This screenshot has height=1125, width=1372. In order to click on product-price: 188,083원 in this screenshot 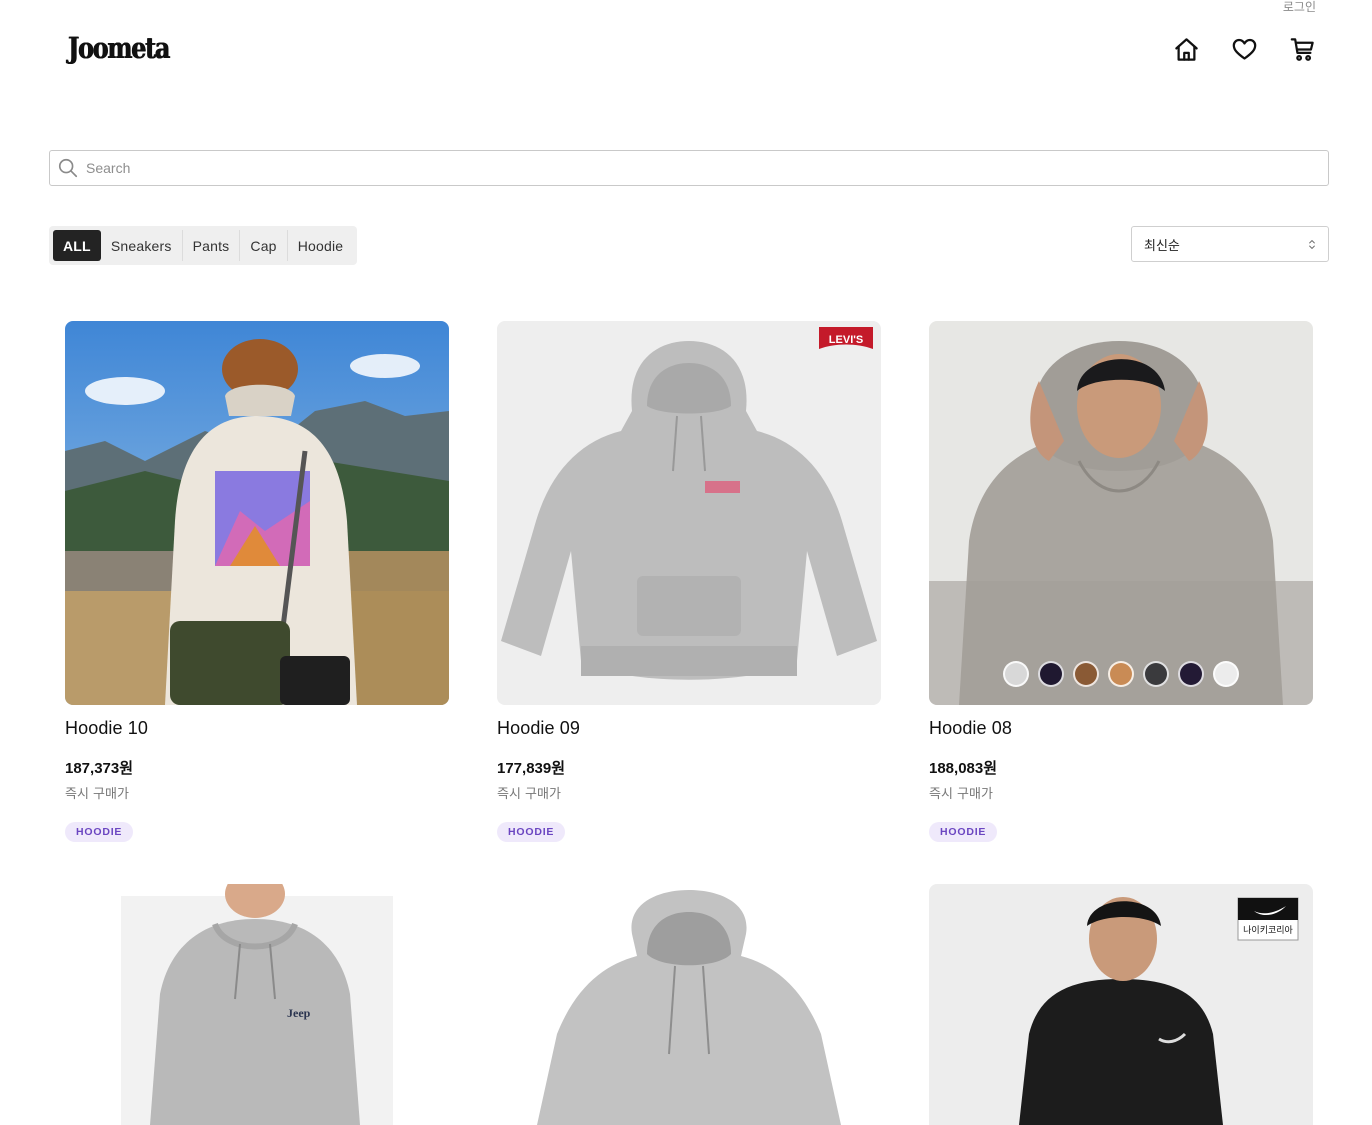, I will do `click(963, 768)`.